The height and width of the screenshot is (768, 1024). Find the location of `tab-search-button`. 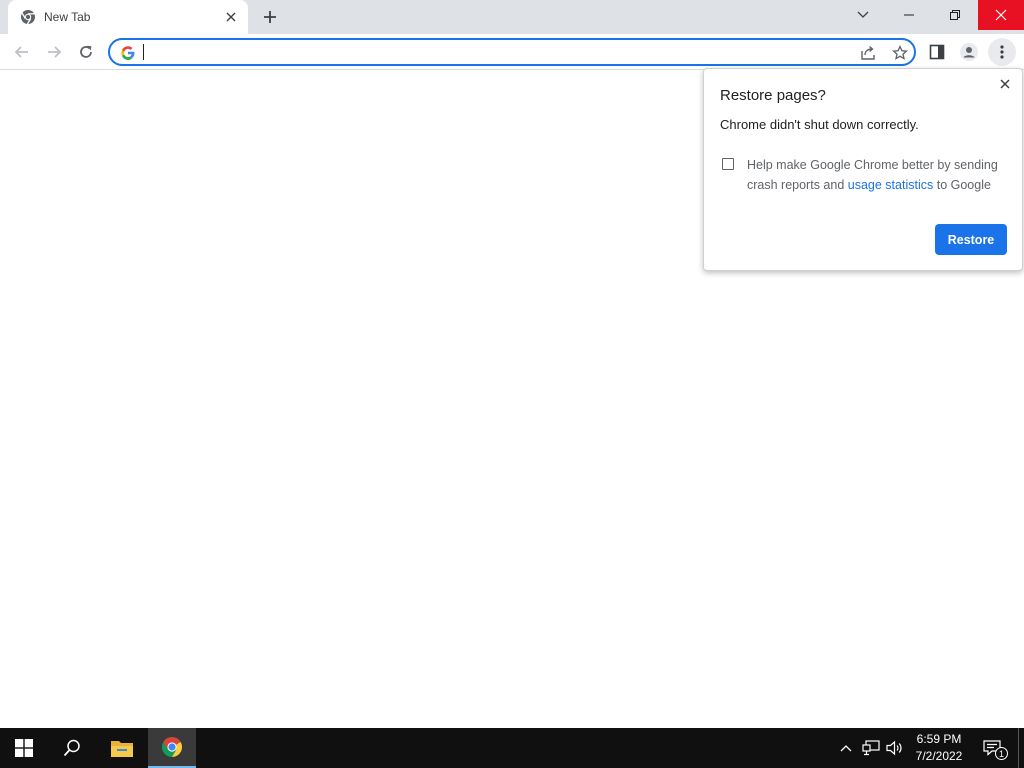

tab-search-button is located at coordinates (863, 15).